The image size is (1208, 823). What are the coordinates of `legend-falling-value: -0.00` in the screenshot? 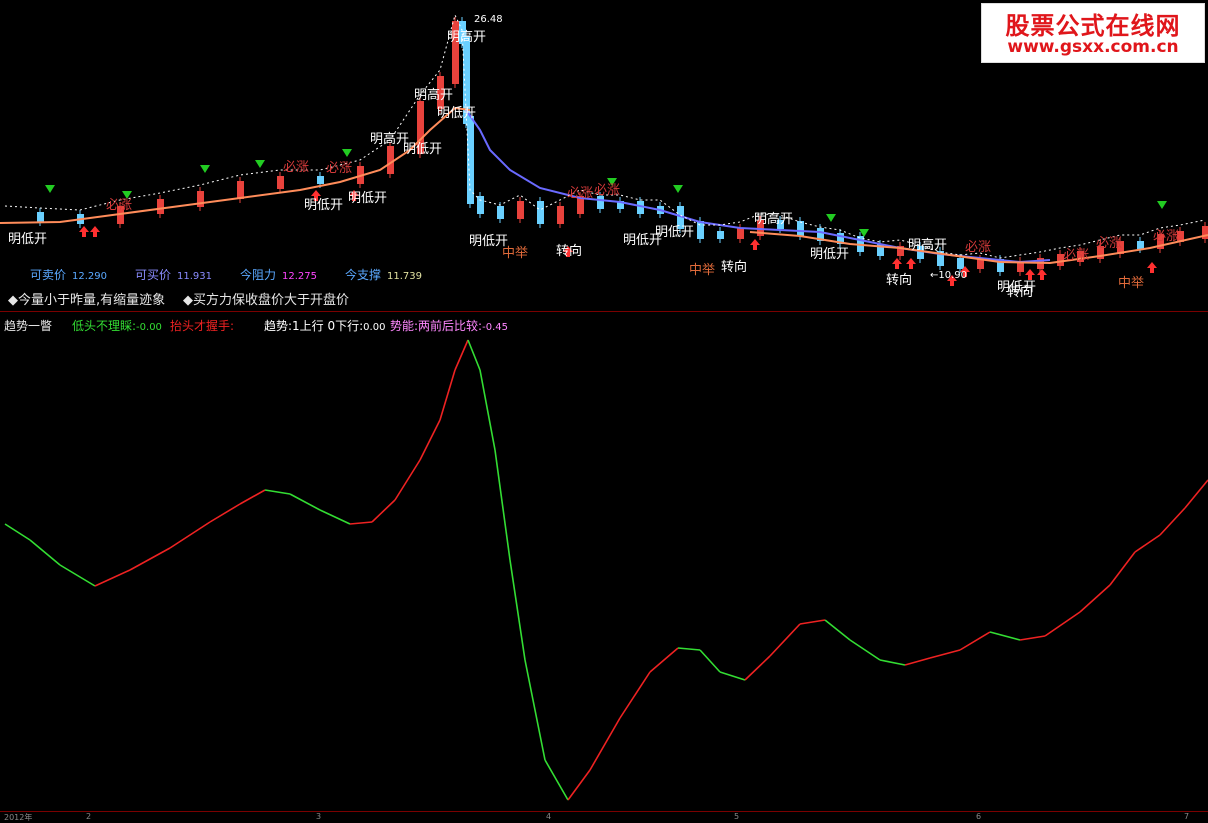 It's located at (149, 327).